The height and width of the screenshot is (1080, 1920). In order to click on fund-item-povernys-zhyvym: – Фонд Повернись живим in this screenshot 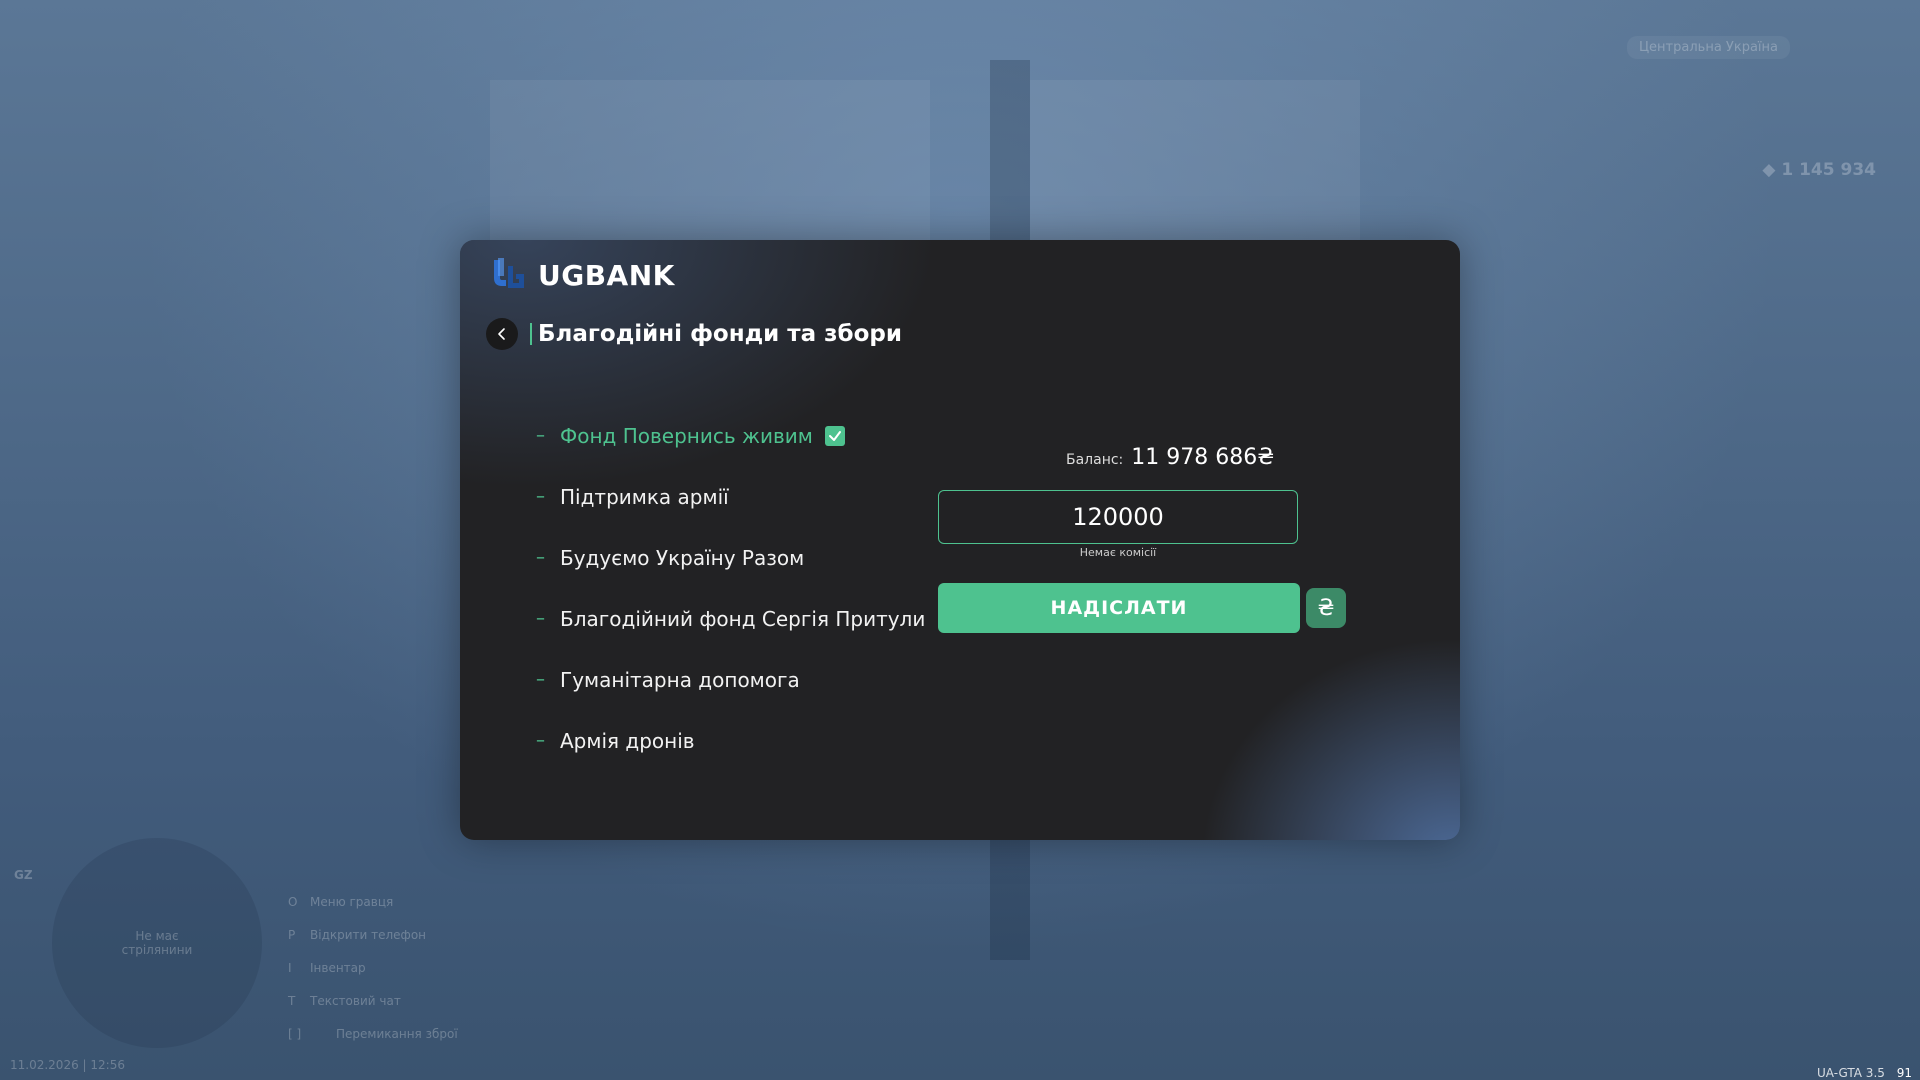, I will do `click(730, 435)`.